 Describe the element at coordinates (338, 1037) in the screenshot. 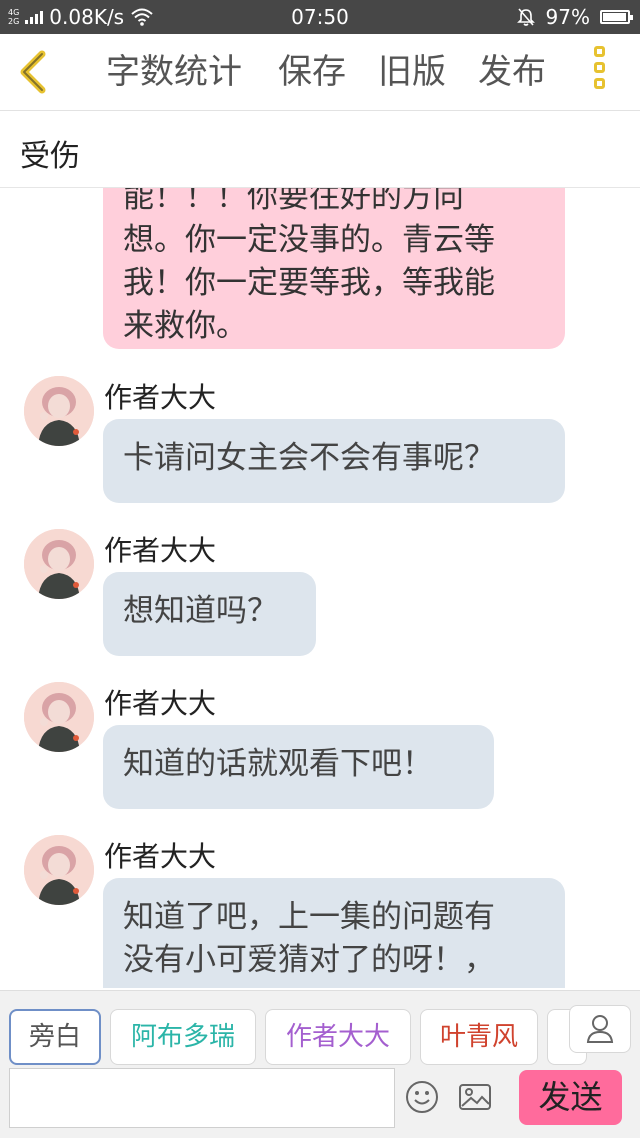

I see `character-chip-author: 作者大大` at that location.